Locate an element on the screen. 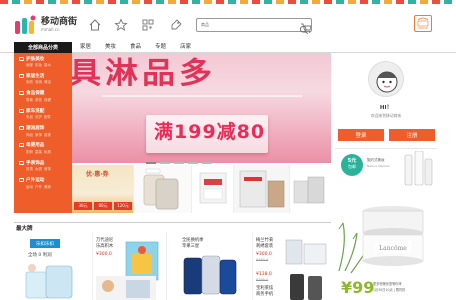  phones-product-image is located at coordinates (210, 275).